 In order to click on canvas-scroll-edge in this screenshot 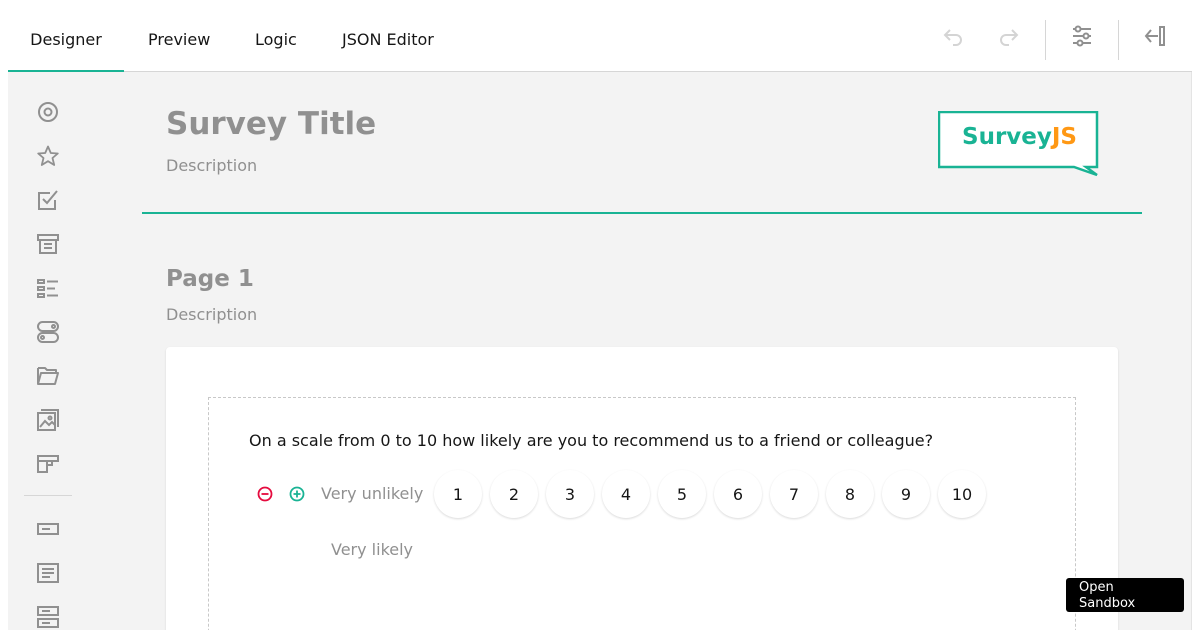, I will do `click(1195, 351)`.